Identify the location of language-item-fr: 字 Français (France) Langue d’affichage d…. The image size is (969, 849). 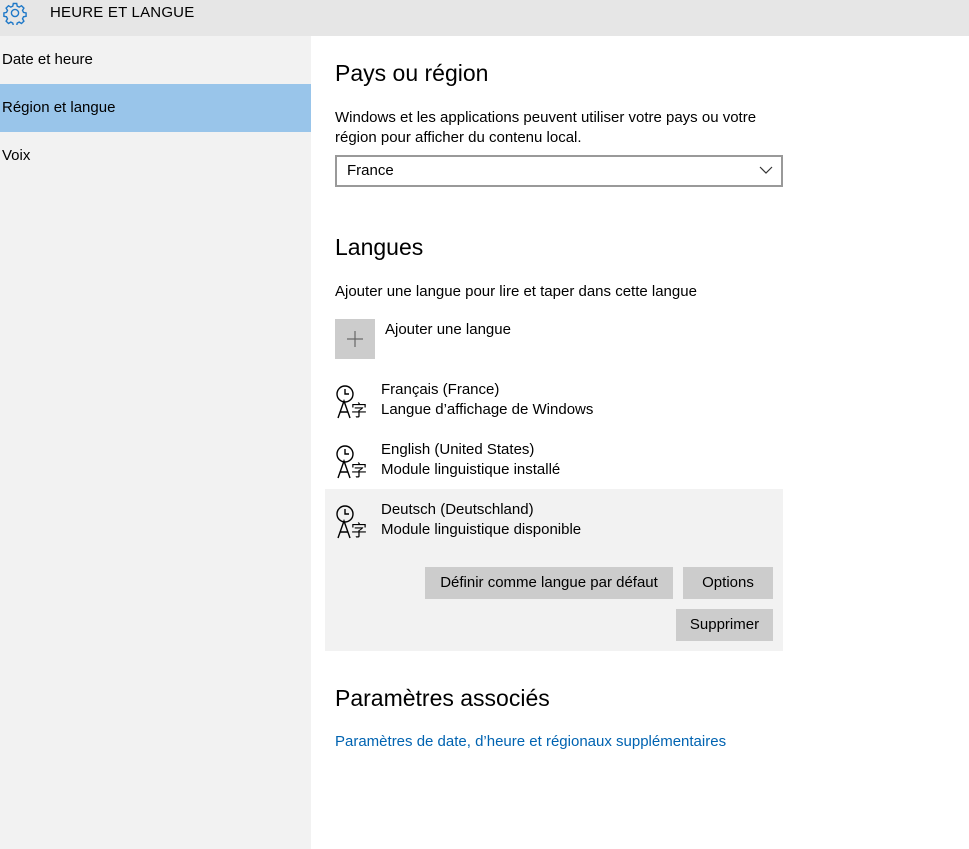
(554, 404).